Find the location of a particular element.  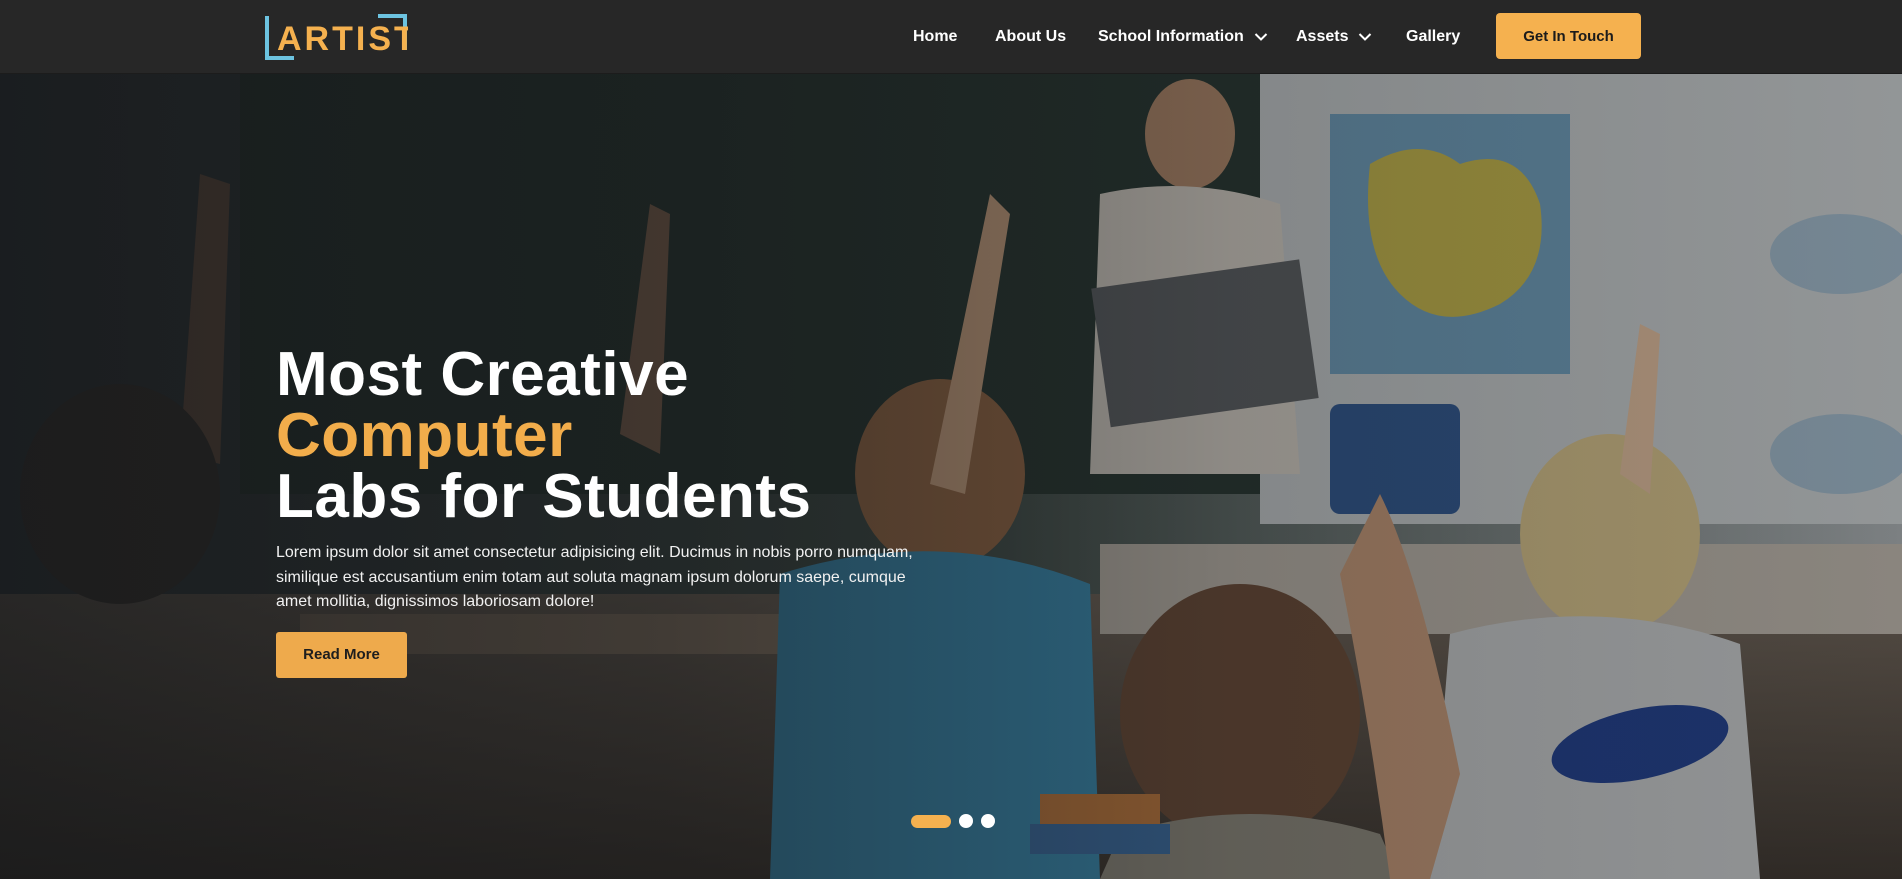

nav-gallery-label: Gallery is located at coordinates (1433, 36).